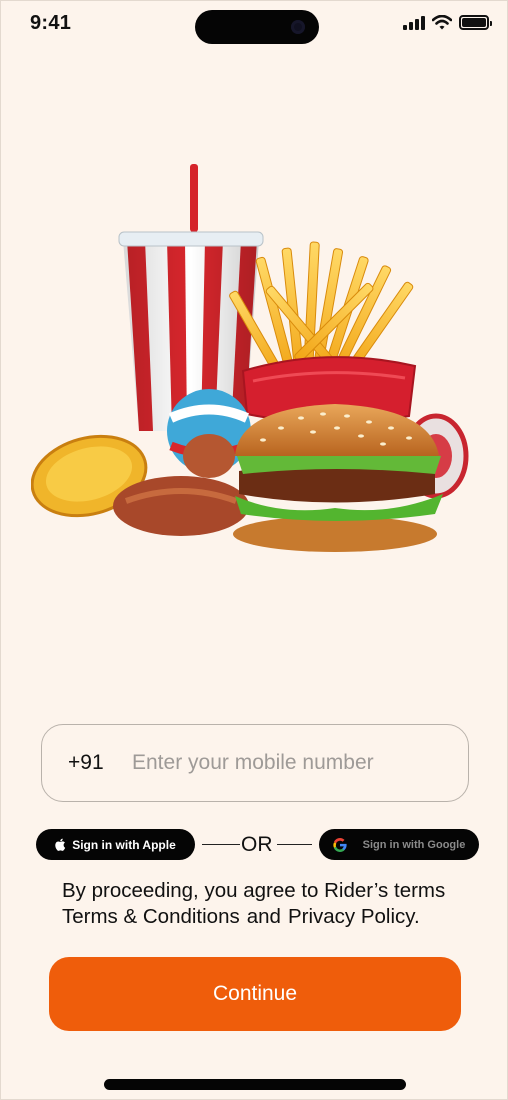  I want to click on terms-line-2: Terms & Conditions and Privacy Policy., so click(253, 917).